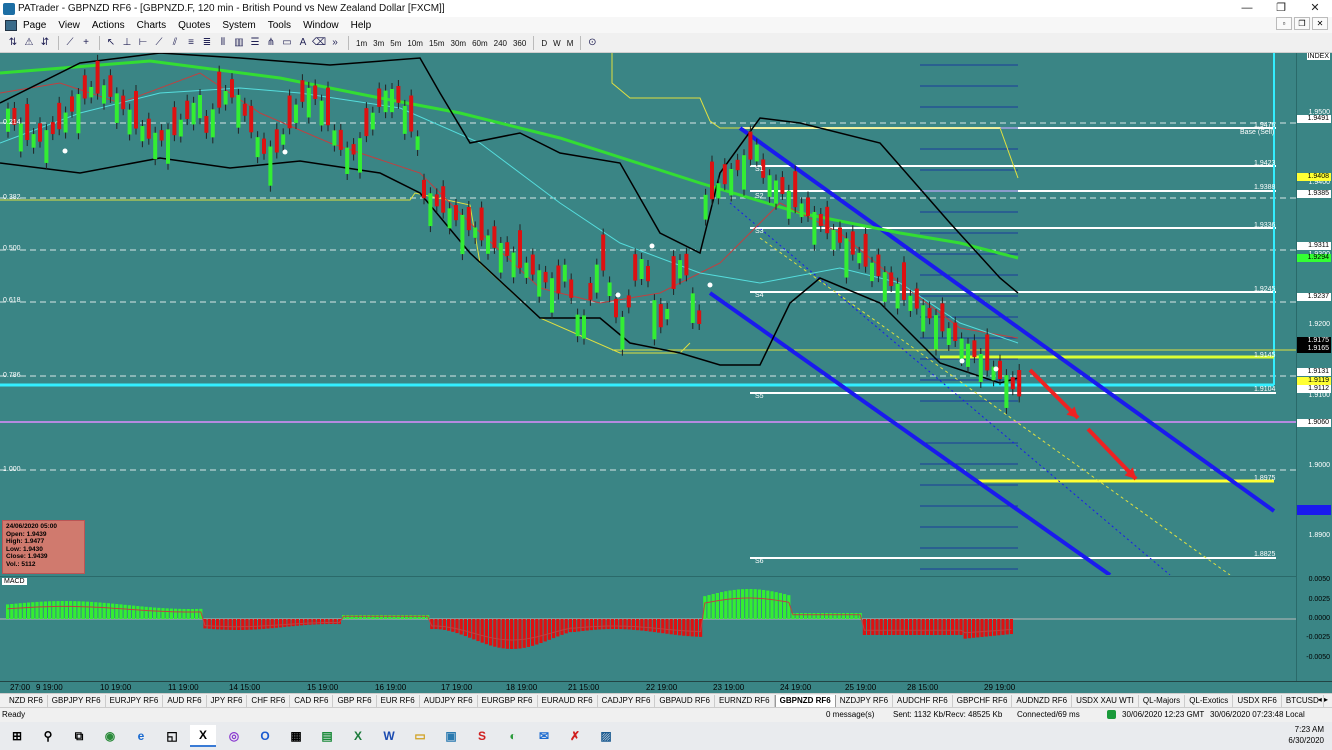 The image size is (1332, 750). I want to click on tf-15m: 15m, so click(437, 43).